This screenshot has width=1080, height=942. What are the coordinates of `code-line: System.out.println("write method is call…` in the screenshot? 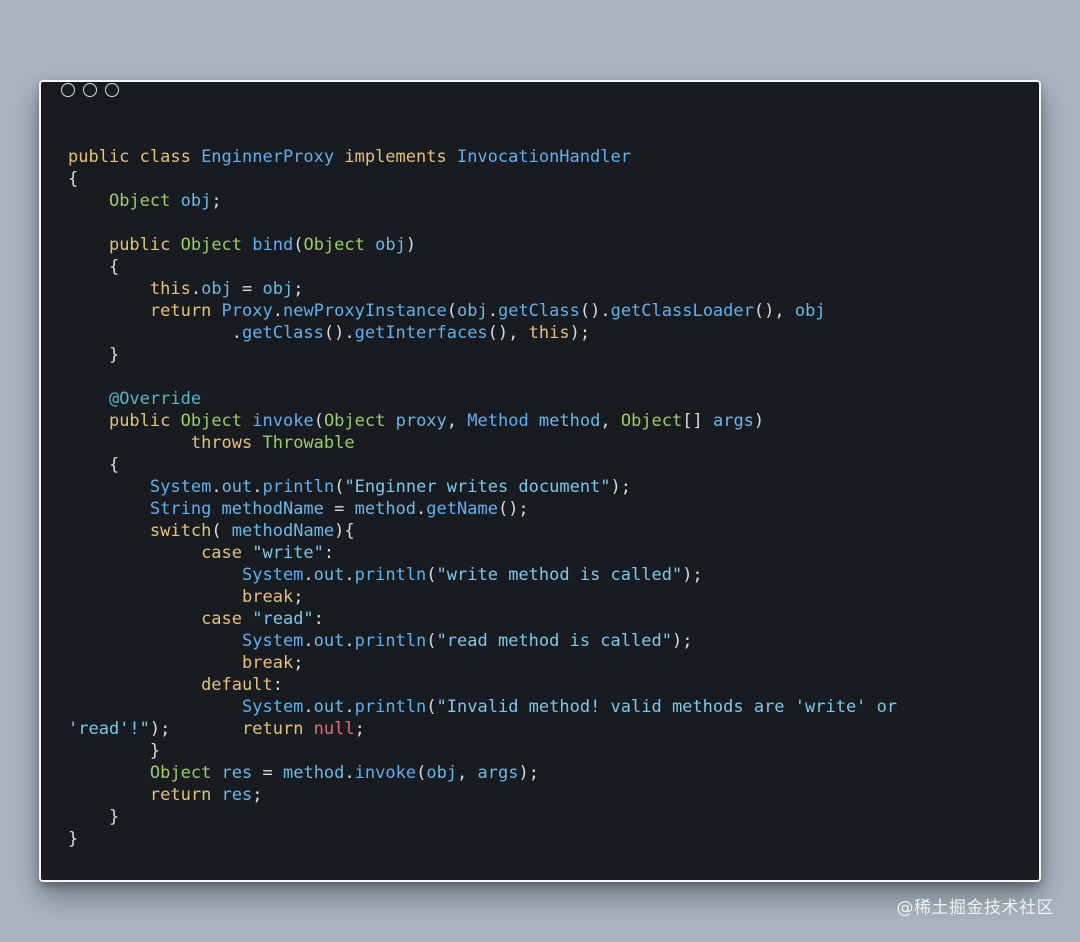 It's located at (482, 575).